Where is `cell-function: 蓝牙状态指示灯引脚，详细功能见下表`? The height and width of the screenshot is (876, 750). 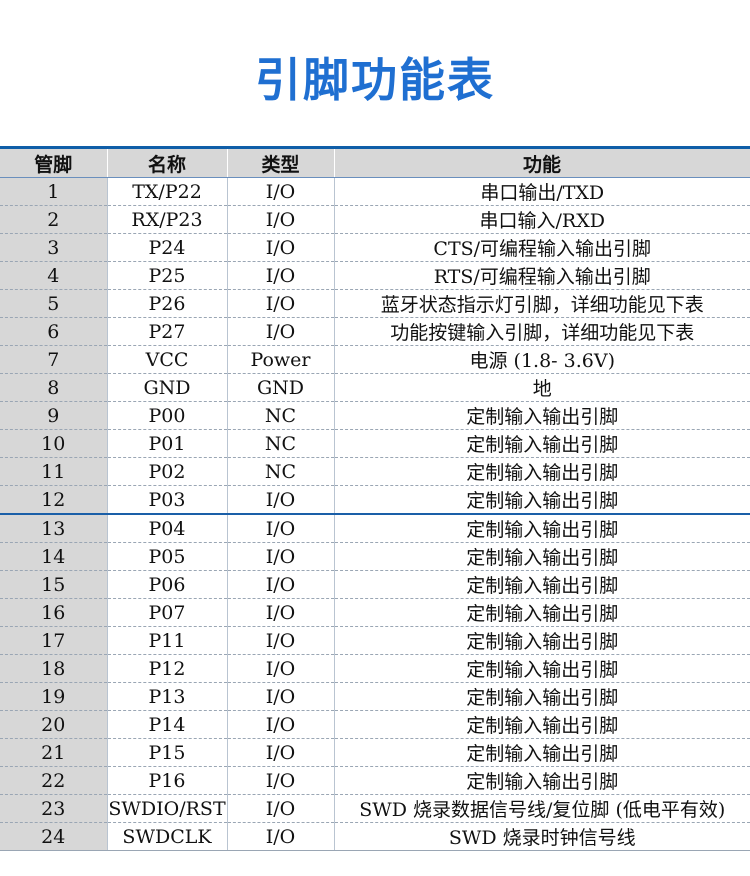 cell-function: 蓝牙状态指示灯引脚，详细功能见下表 is located at coordinates (542, 303).